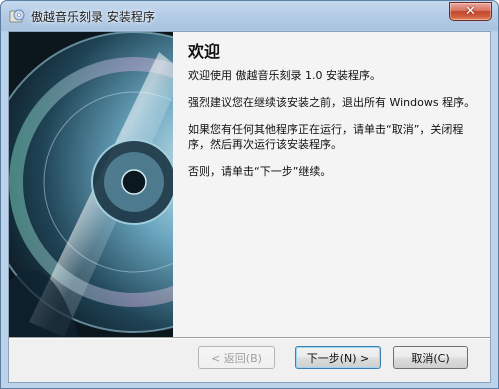 This screenshot has height=389, width=499. I want to click on footer-divider, so click(249, 338).